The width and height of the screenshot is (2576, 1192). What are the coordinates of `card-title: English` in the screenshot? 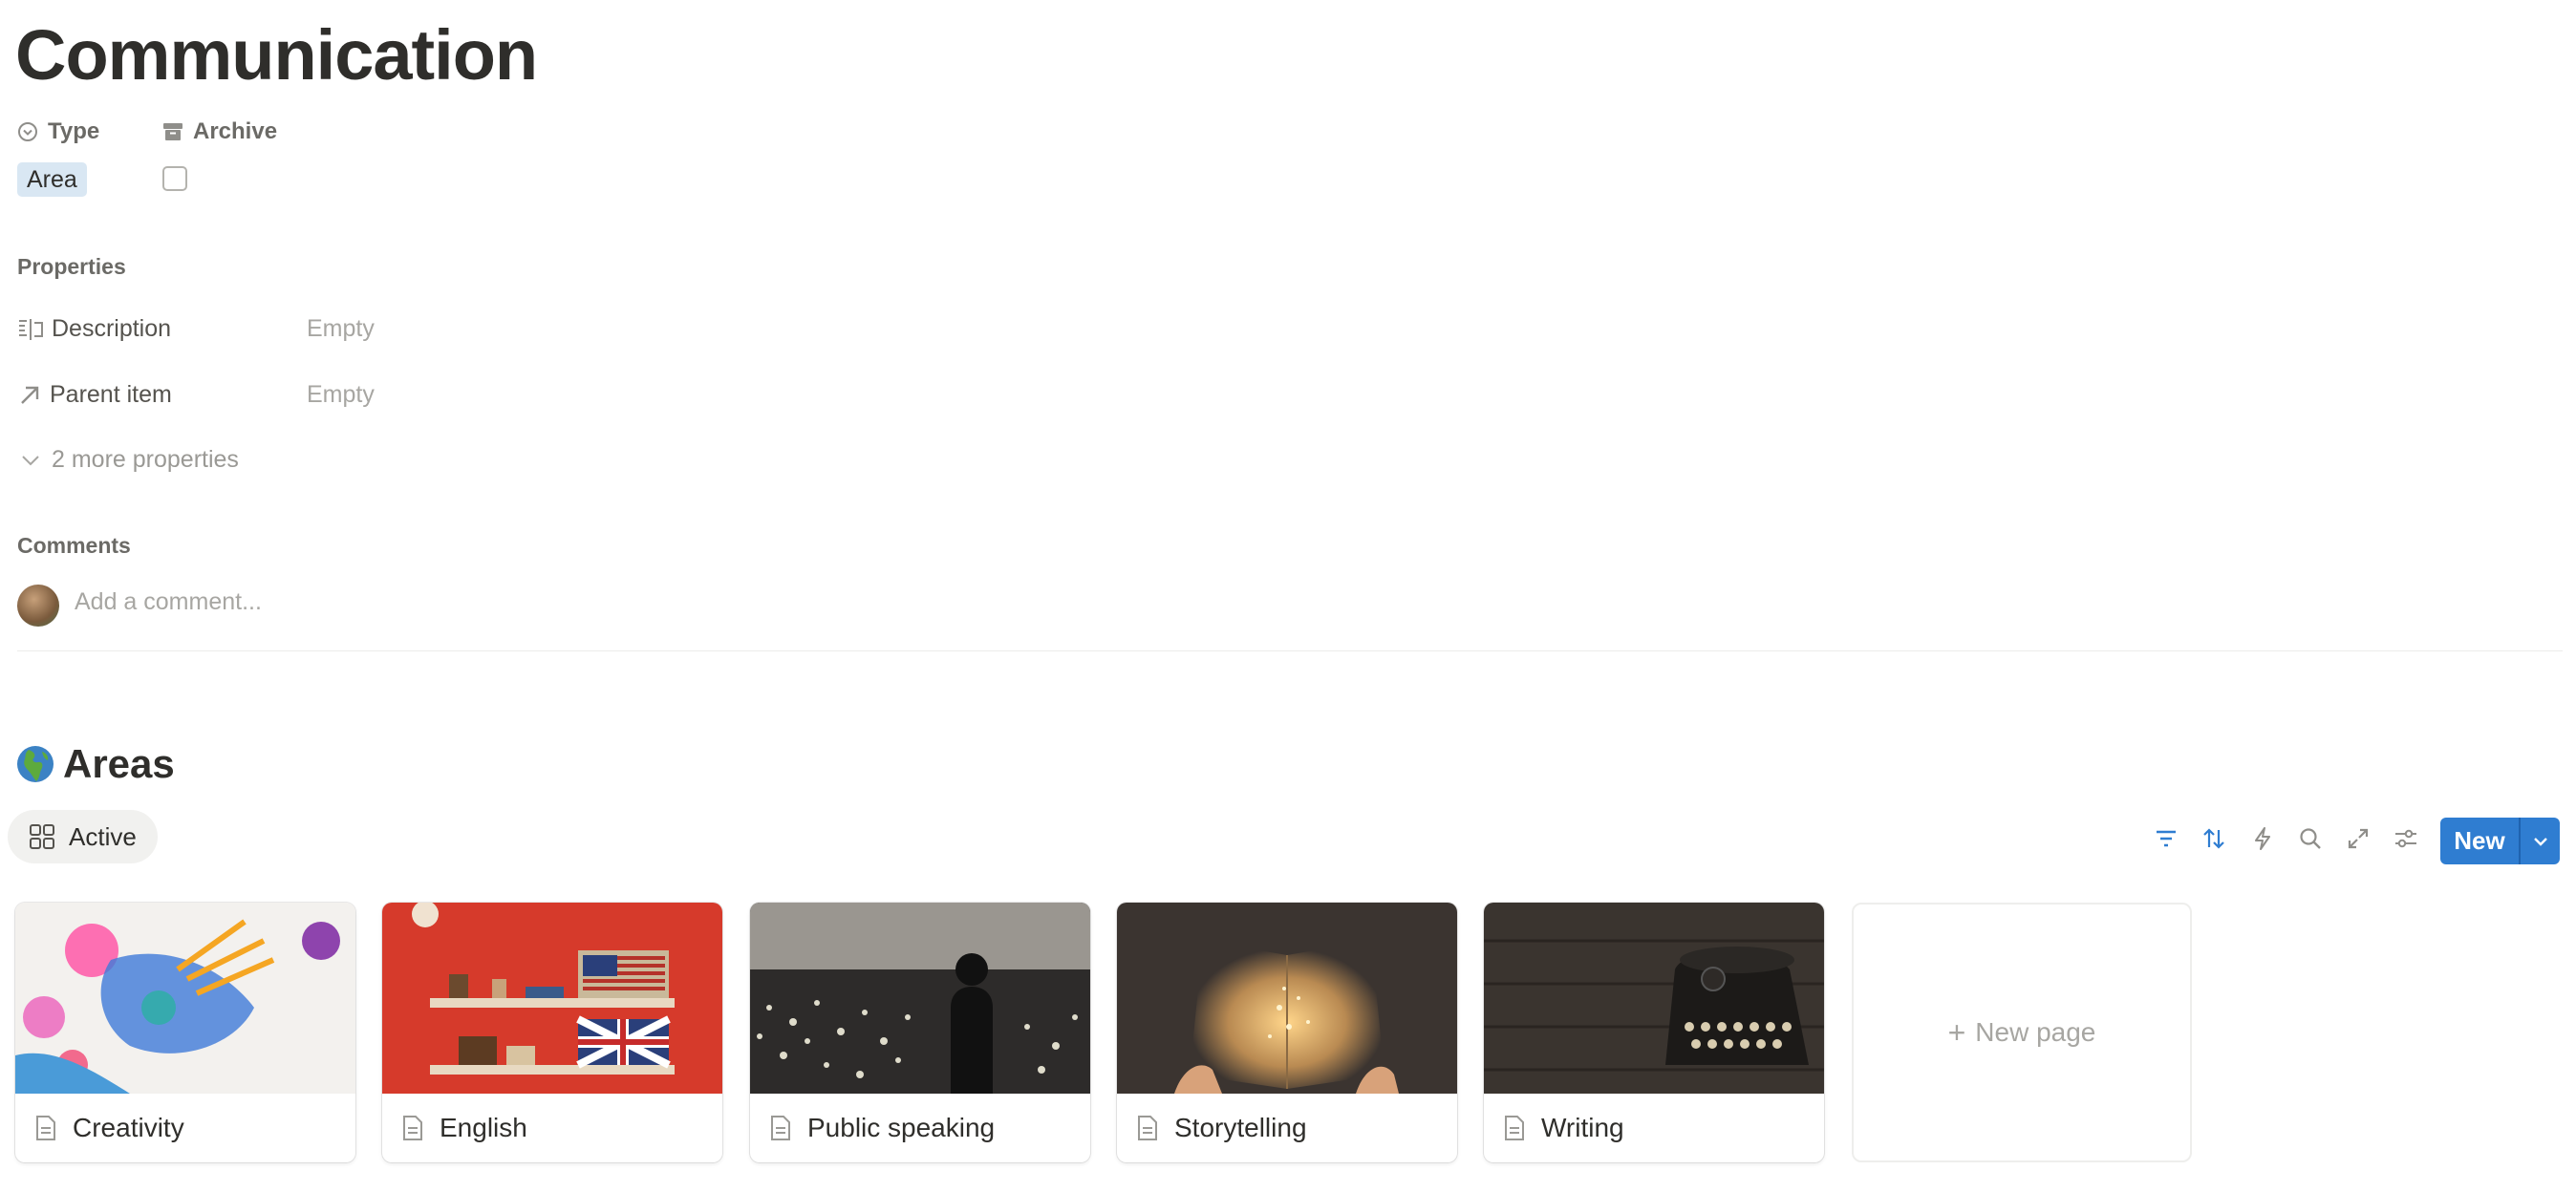 It's located at (483, 1128).